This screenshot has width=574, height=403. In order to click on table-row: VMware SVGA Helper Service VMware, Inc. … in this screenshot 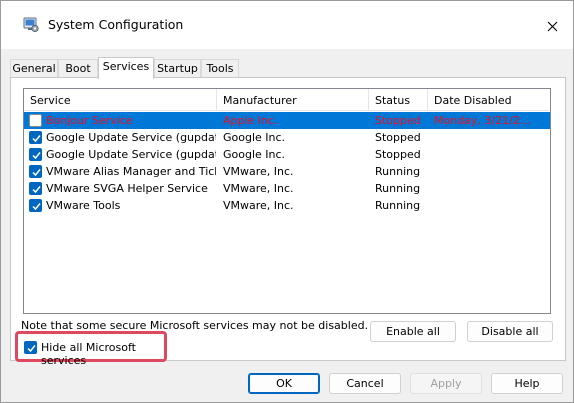, I will do `click(287, 188)`.